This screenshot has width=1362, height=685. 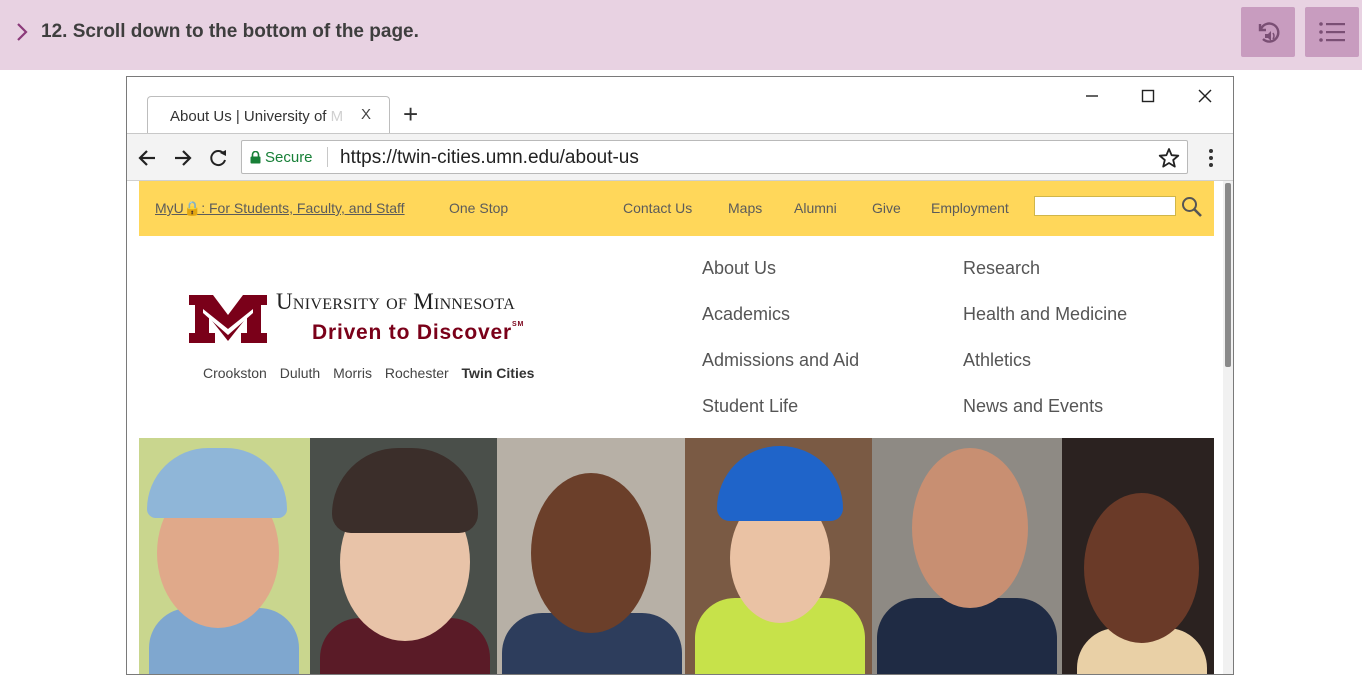 I want to click on campus-rochester: Rochester, so click(x=416, y=373).